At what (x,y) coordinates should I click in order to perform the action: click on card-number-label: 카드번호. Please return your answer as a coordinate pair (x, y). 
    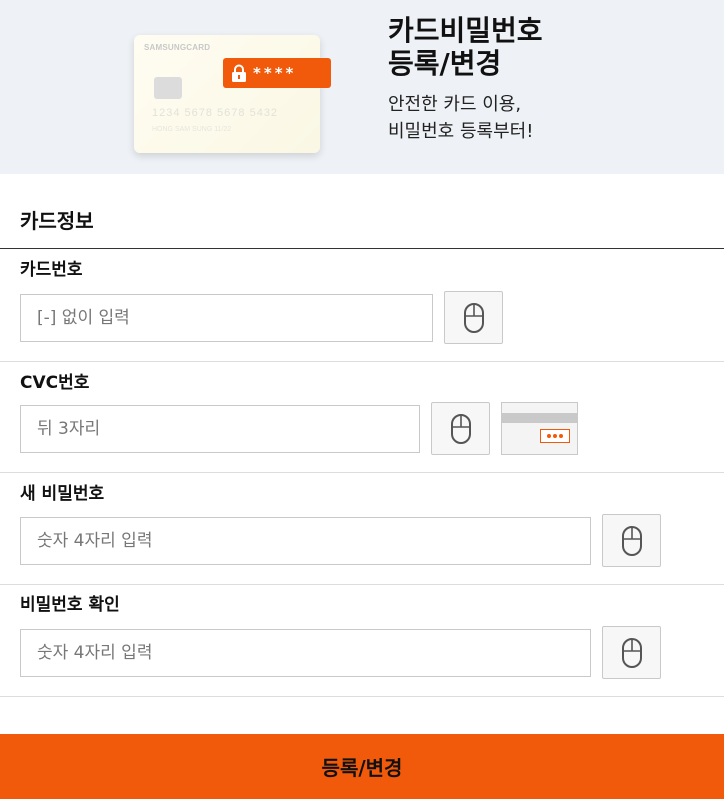
    Looking at the image, I should click on (51, 270).